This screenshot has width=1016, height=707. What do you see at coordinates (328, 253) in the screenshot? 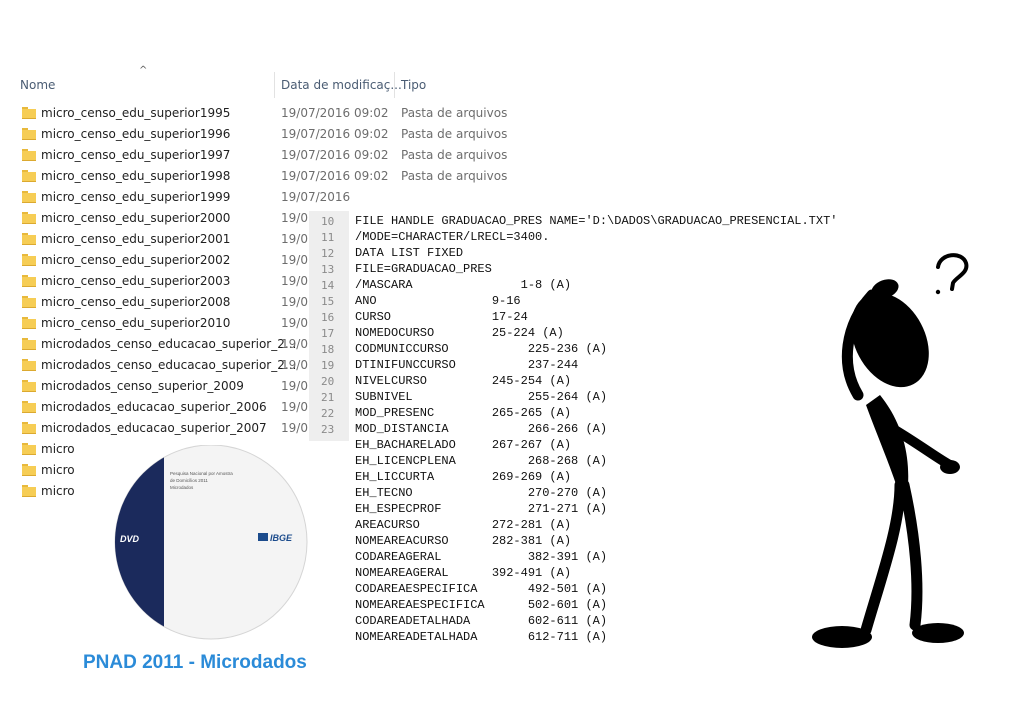
I see `line-number: 12` at bounding box center [328, 253].